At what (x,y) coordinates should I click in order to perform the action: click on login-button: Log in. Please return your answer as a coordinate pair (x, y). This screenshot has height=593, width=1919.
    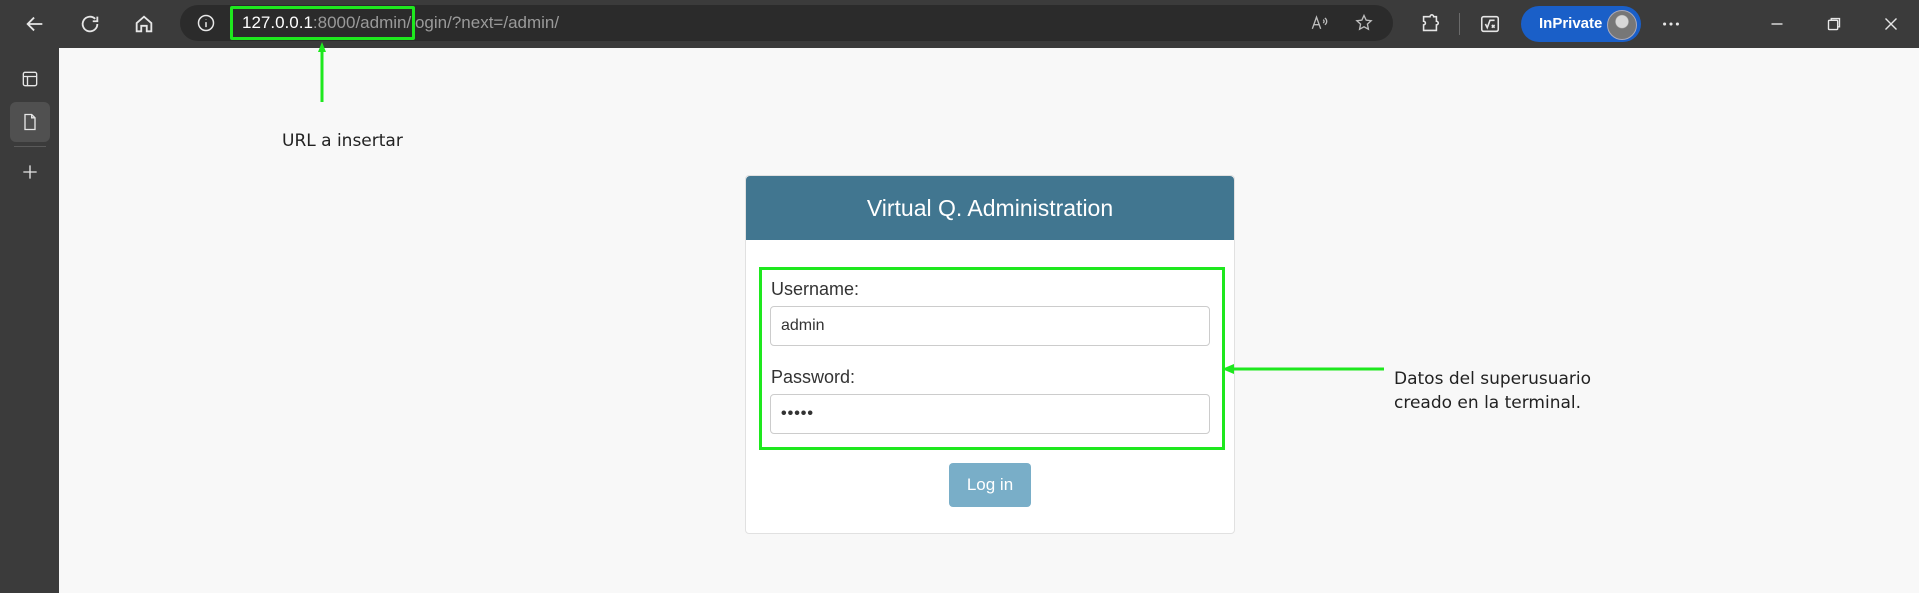
    Looking at the image, I should click on (990, 485).